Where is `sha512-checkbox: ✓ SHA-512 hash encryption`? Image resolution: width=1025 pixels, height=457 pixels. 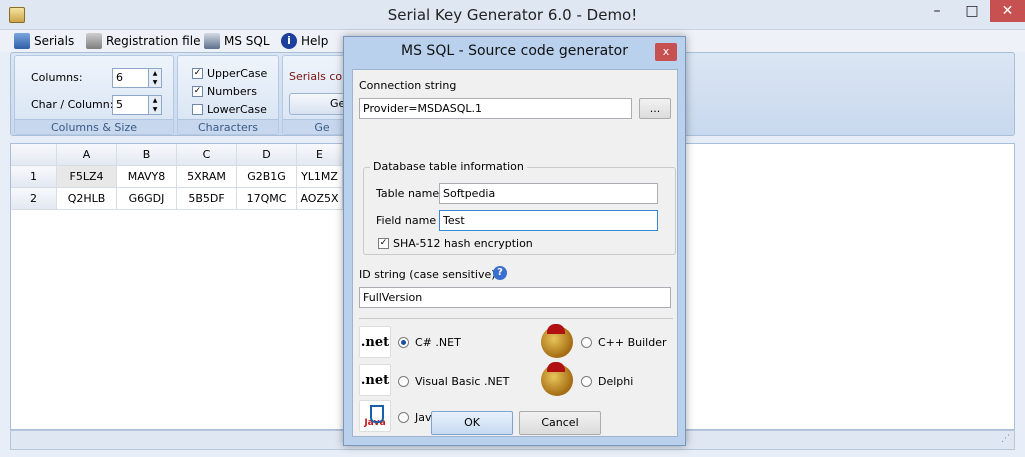
sha512-checkbox: ✓ SHA-512 hash encryption is located at coordinates (455, 243).